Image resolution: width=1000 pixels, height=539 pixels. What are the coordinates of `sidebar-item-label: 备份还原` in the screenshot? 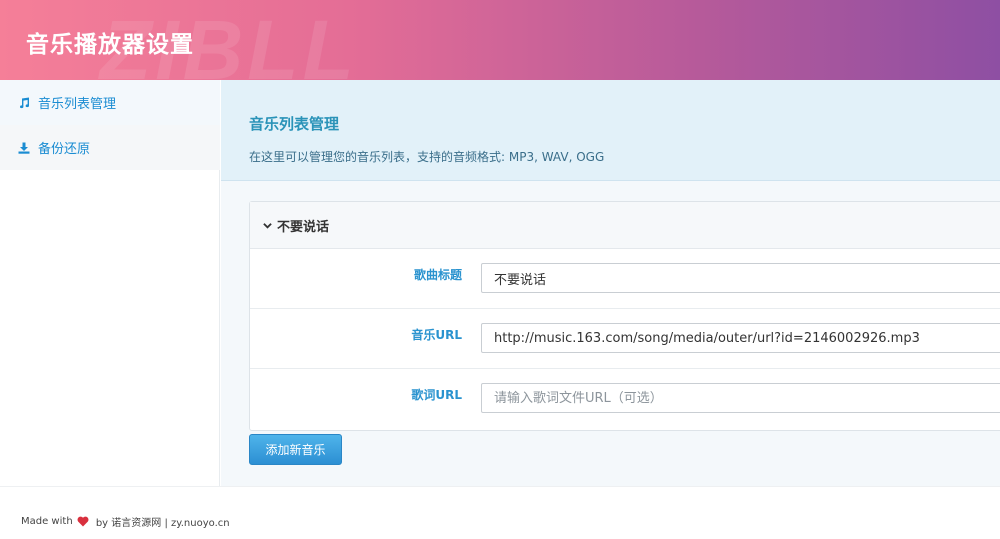 It's located at (64, 149).